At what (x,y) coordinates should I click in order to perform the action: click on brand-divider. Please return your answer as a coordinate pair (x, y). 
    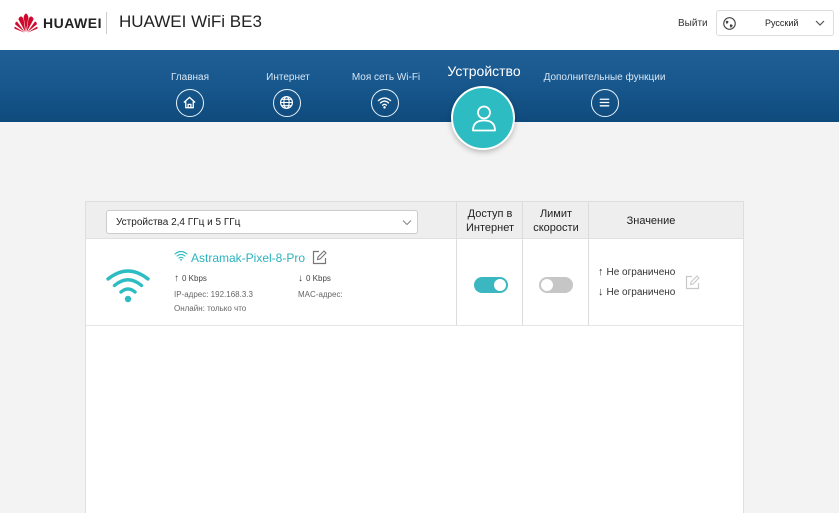
    Looking at the image, I should click on (106, 23).